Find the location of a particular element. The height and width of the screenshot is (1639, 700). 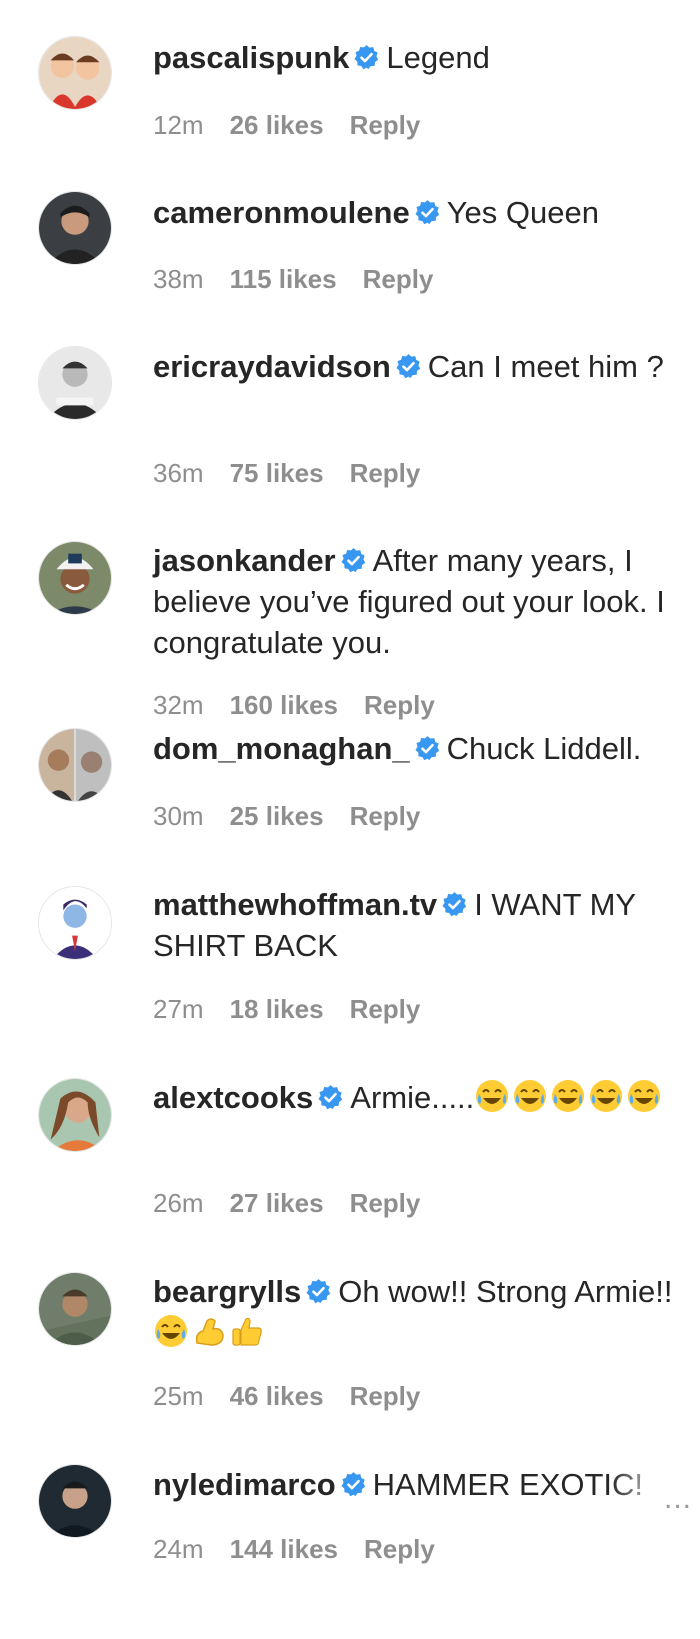

timestamp: 38m is located at coordinates (178, 279).